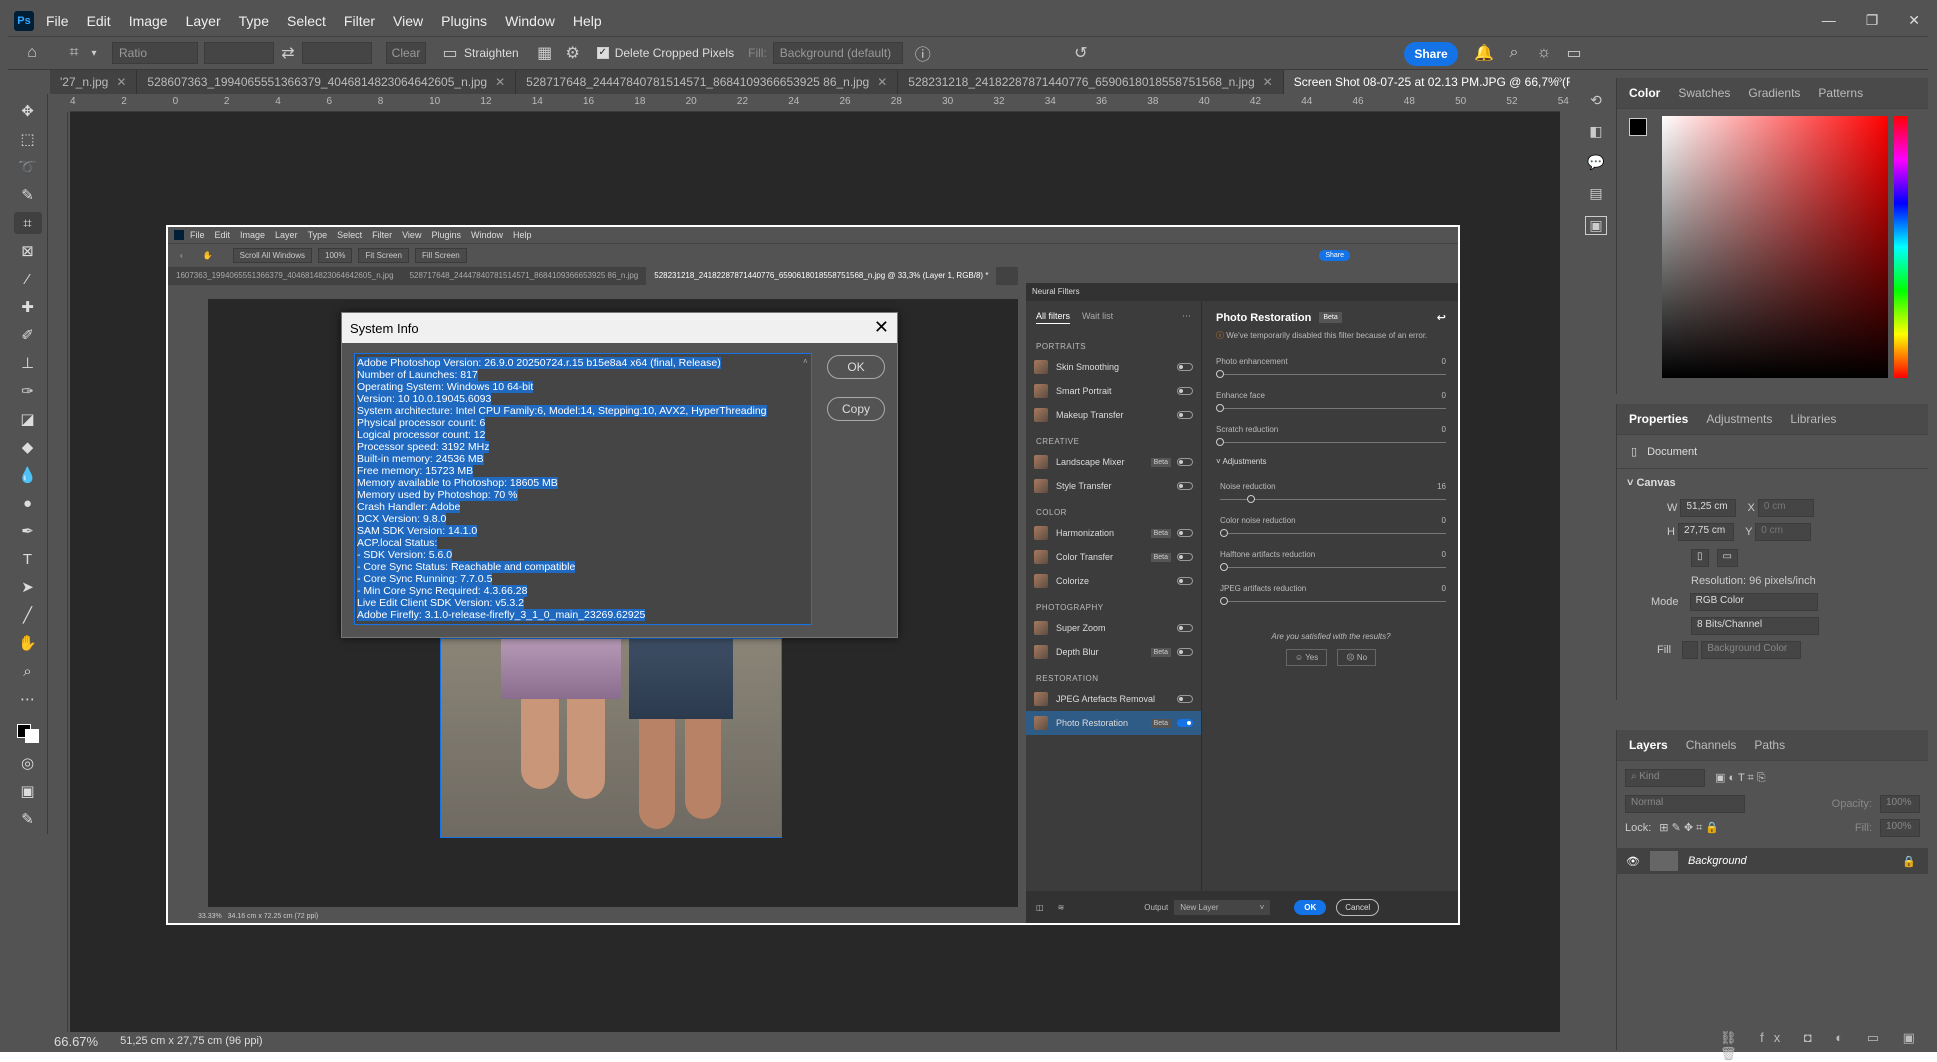 Image resolution: width=1937 pixels, height=1062 pixels. Describe the element at coordinates (1900, 804) in the screenshot. I see `opacity-field: 100%` at that location.